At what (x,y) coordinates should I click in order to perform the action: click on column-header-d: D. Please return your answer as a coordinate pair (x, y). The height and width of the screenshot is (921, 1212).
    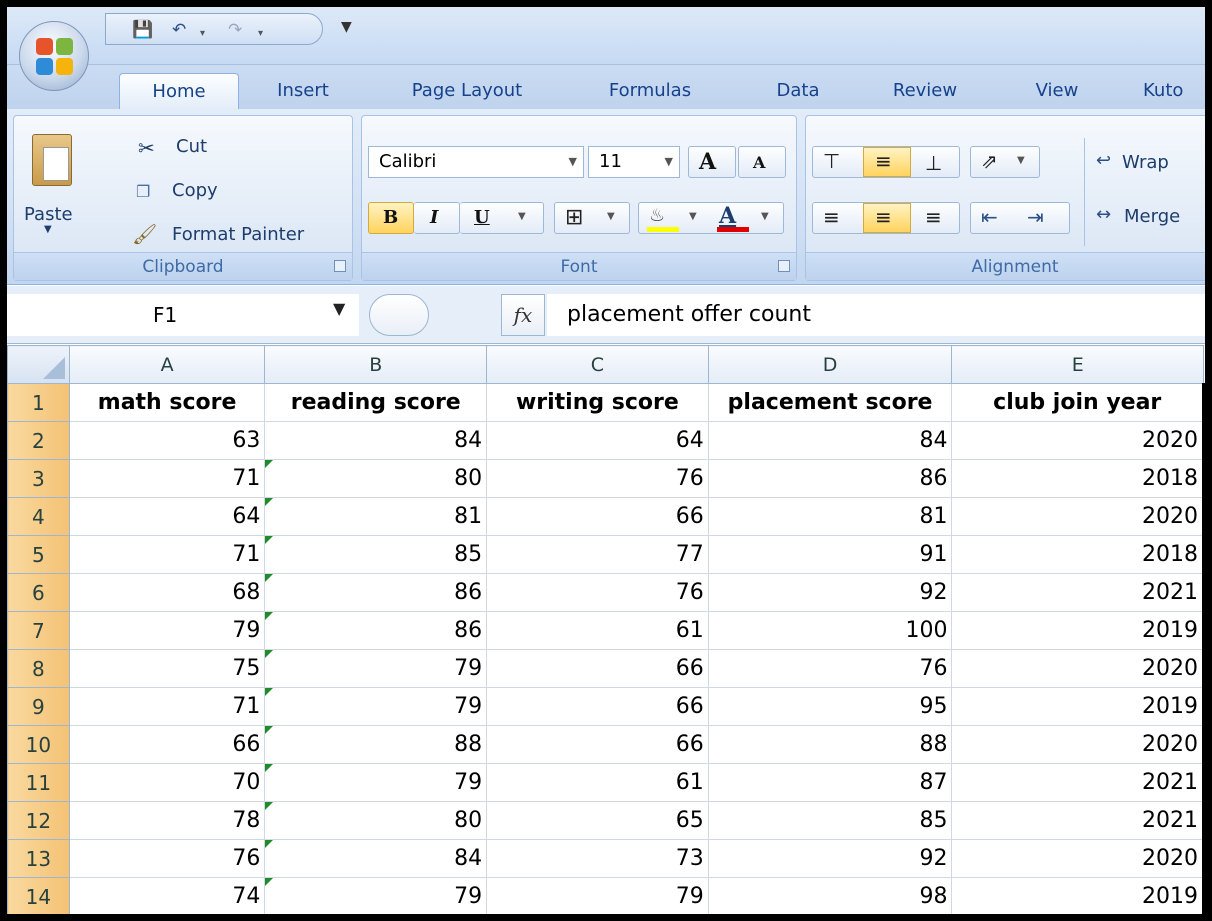
    Looking at the image, I should click on (830, 364).